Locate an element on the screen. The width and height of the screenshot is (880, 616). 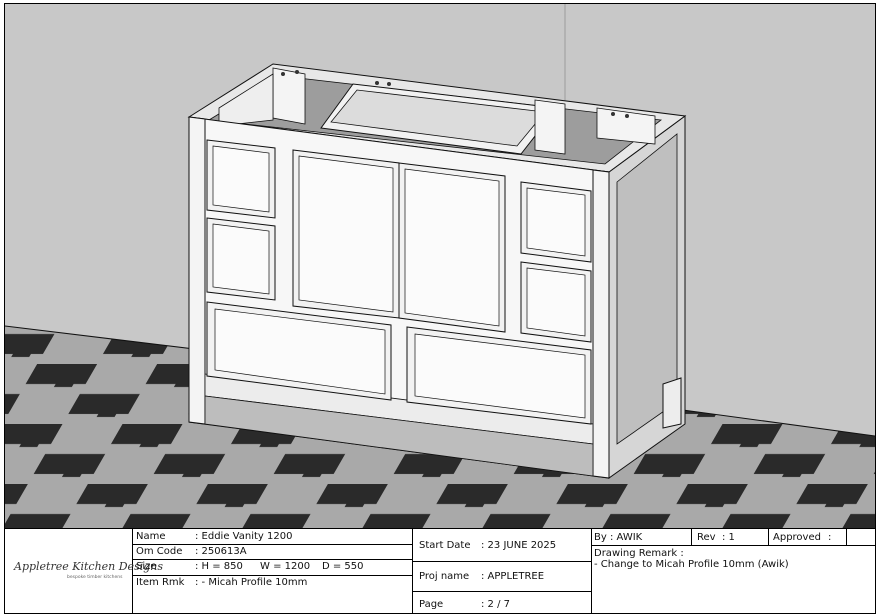
approved-value: : is located at coordinates (830, 537).